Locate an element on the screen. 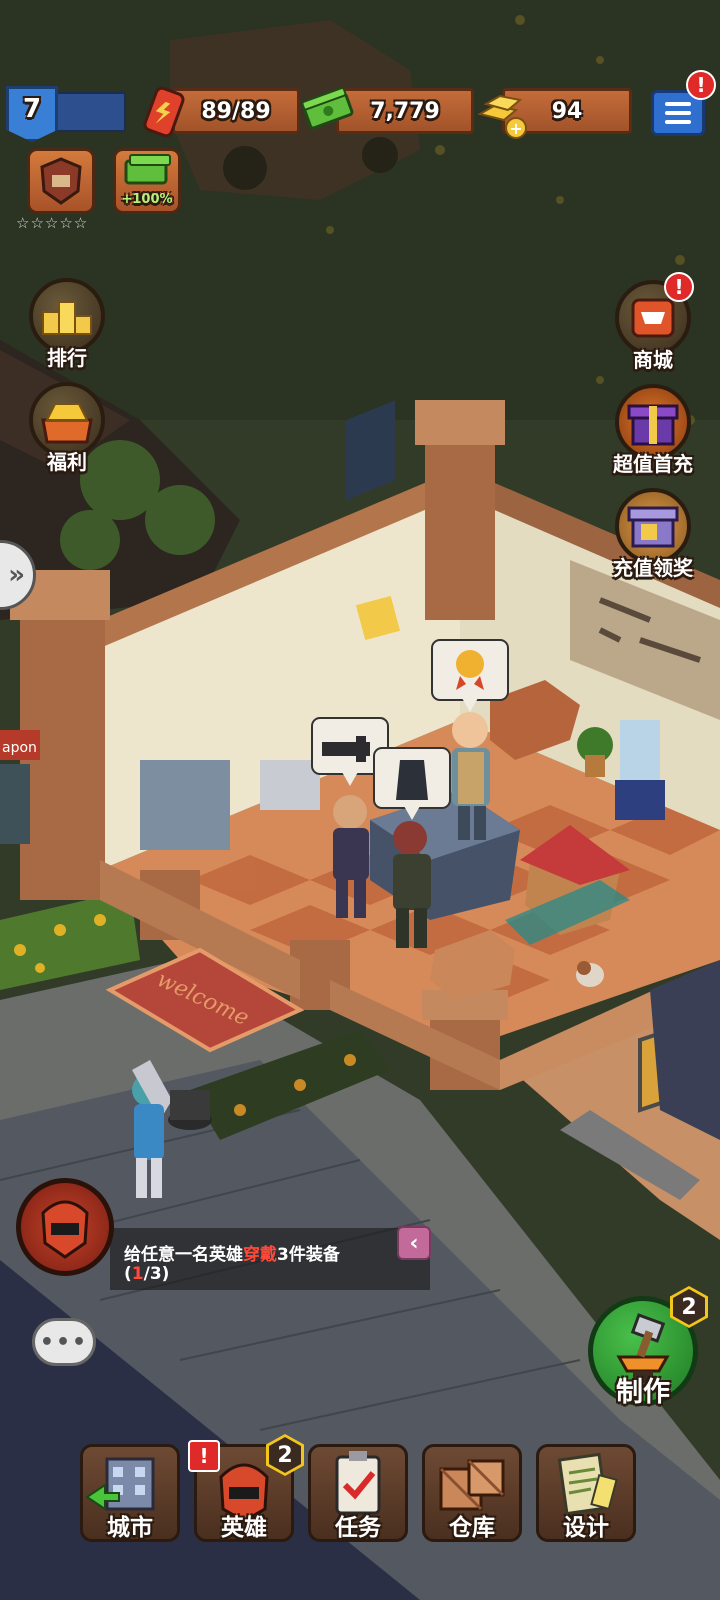 This screenshot has height=1600, width=720. quest-collapse-button: ‹ is located at coordinates (414, 1243).